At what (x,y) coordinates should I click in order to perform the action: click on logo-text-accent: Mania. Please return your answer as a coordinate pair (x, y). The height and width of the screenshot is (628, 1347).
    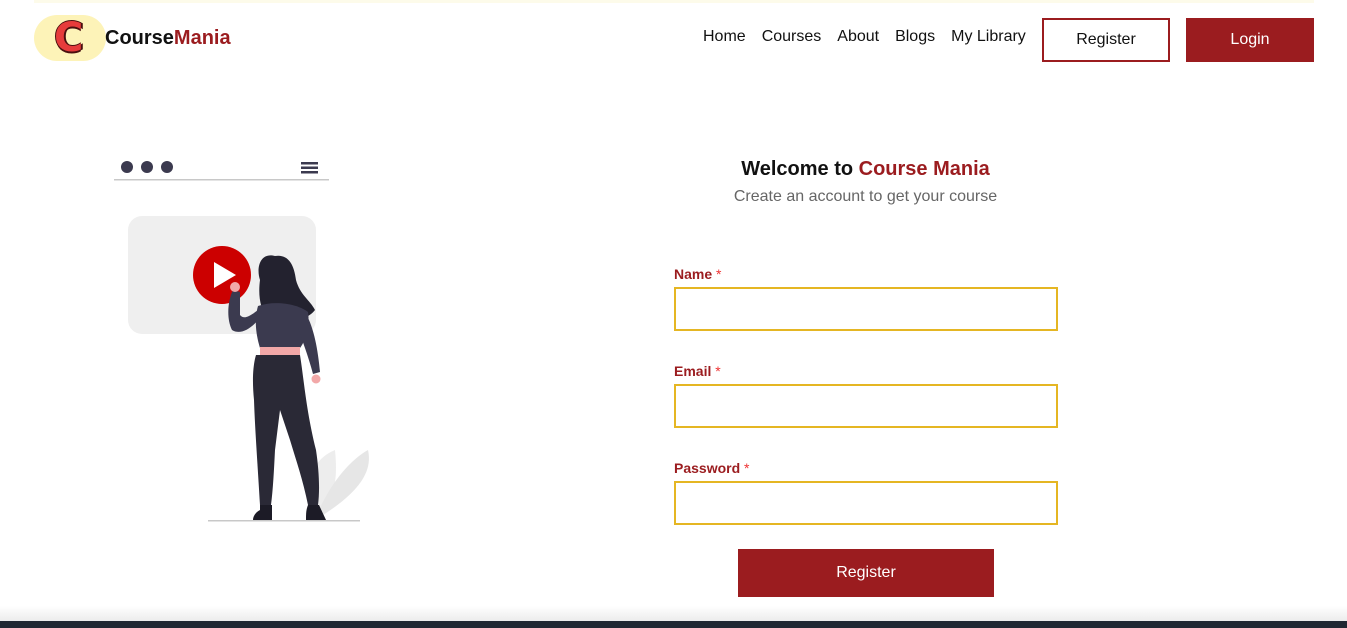
    Looking at the image, I should click on (202, 38).